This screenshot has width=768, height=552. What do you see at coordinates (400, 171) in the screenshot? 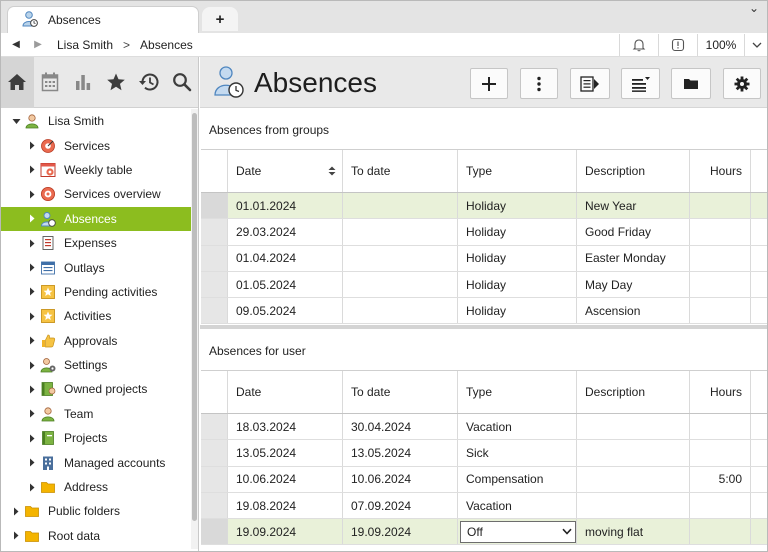
I see `column-header-to-date: To date` at bounding box center [400, 171].